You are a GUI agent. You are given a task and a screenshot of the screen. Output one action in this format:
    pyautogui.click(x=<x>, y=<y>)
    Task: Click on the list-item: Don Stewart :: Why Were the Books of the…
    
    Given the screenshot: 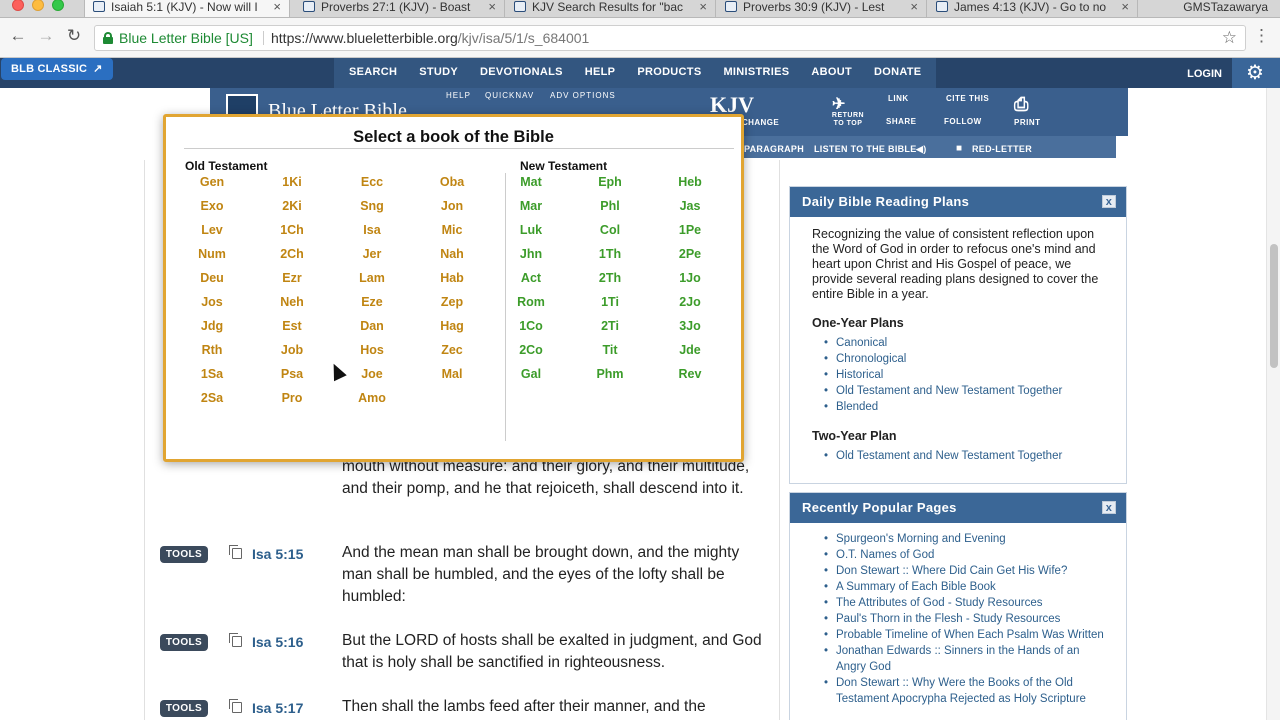 What is the action you would take?
    pyautogui.click(x=964, y=691)
    